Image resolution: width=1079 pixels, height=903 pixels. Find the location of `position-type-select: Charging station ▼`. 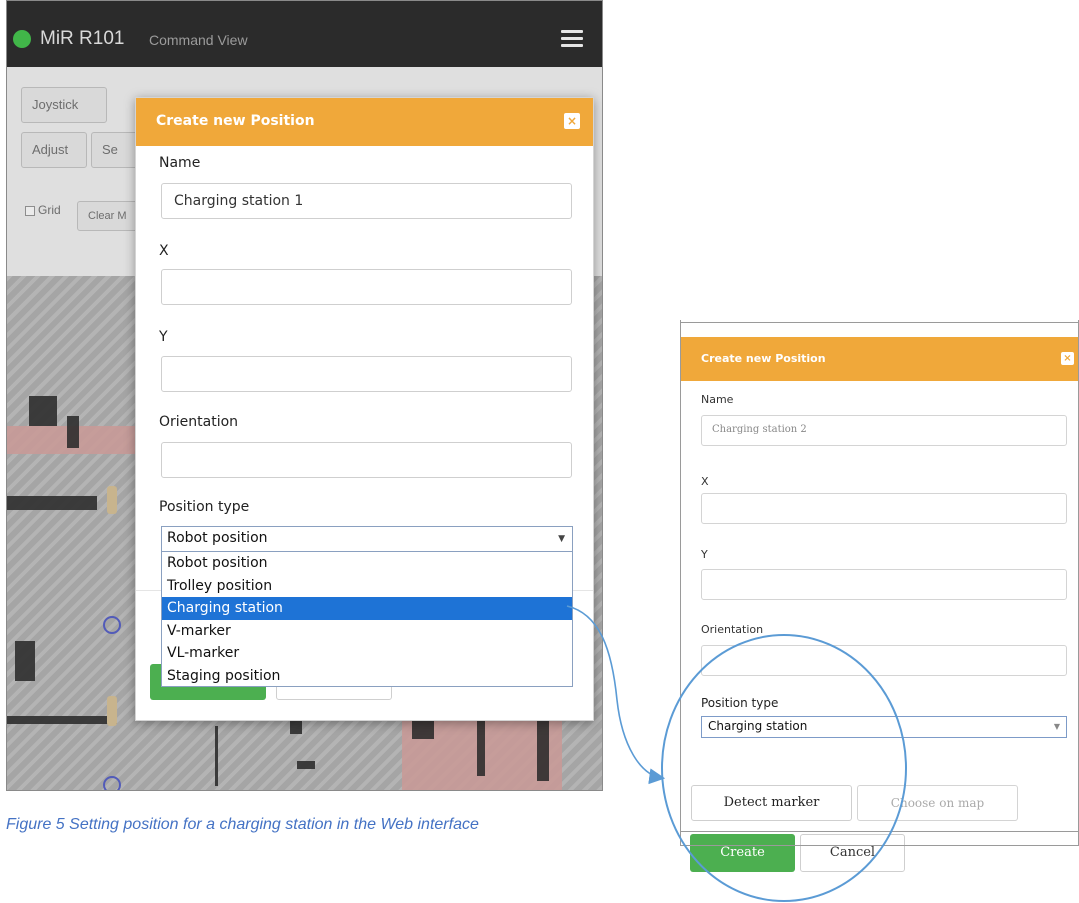

position-type-select: Charging station ▼ is located at coordinates (884, 727).